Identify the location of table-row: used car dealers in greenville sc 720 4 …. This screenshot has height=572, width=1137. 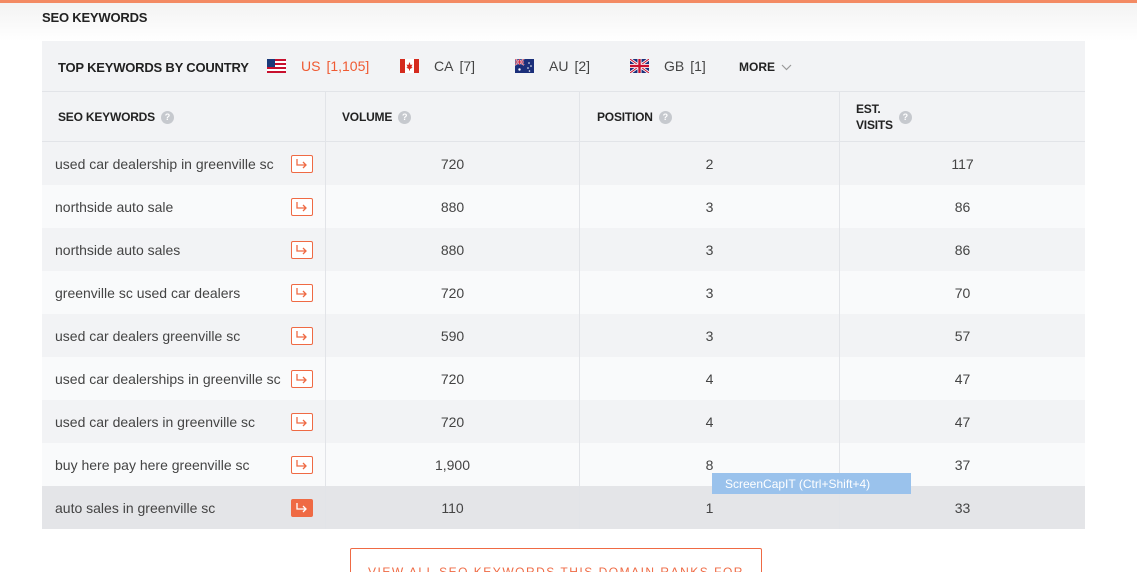
(563, 421).